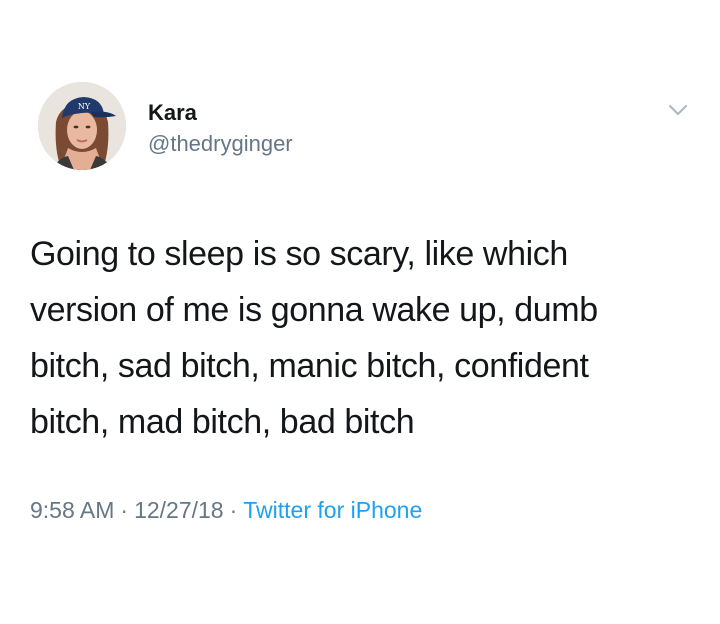  I want to click on author-display-name: Kara, so click(172, 113).